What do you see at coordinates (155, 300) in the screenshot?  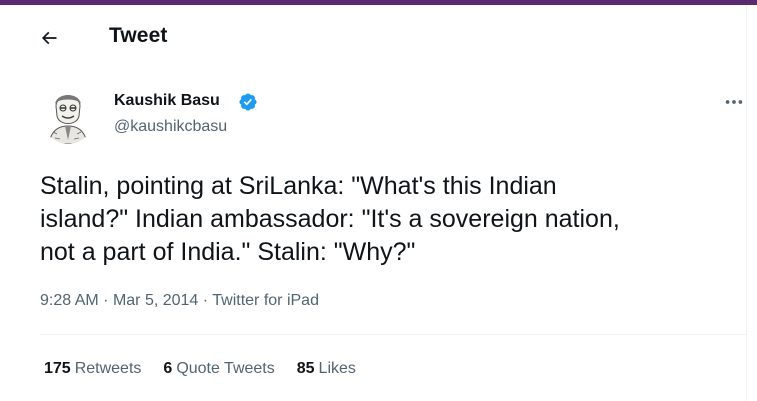 I see `tweet-date: Mar 5, 2014` at bounding box center [155, 300].